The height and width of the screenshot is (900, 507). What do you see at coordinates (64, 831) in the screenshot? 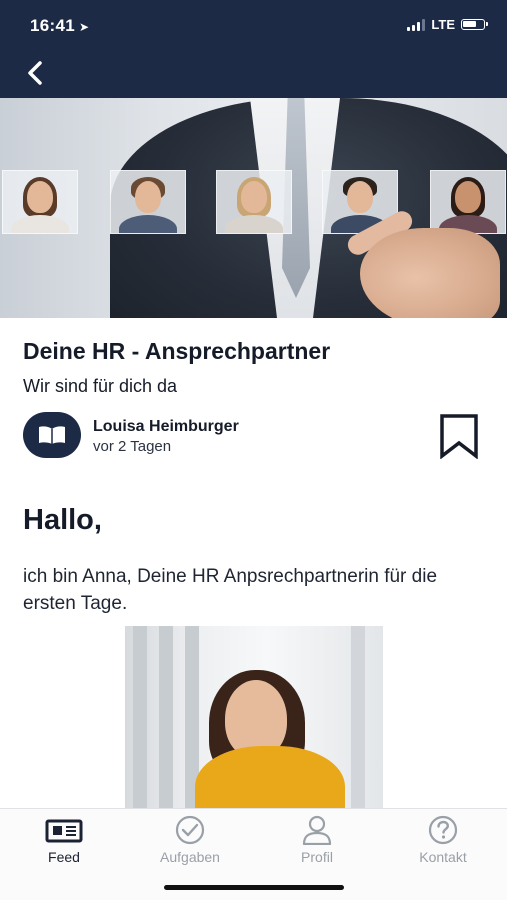
I see `newspaper-icon` at bounding box center [64, 831].